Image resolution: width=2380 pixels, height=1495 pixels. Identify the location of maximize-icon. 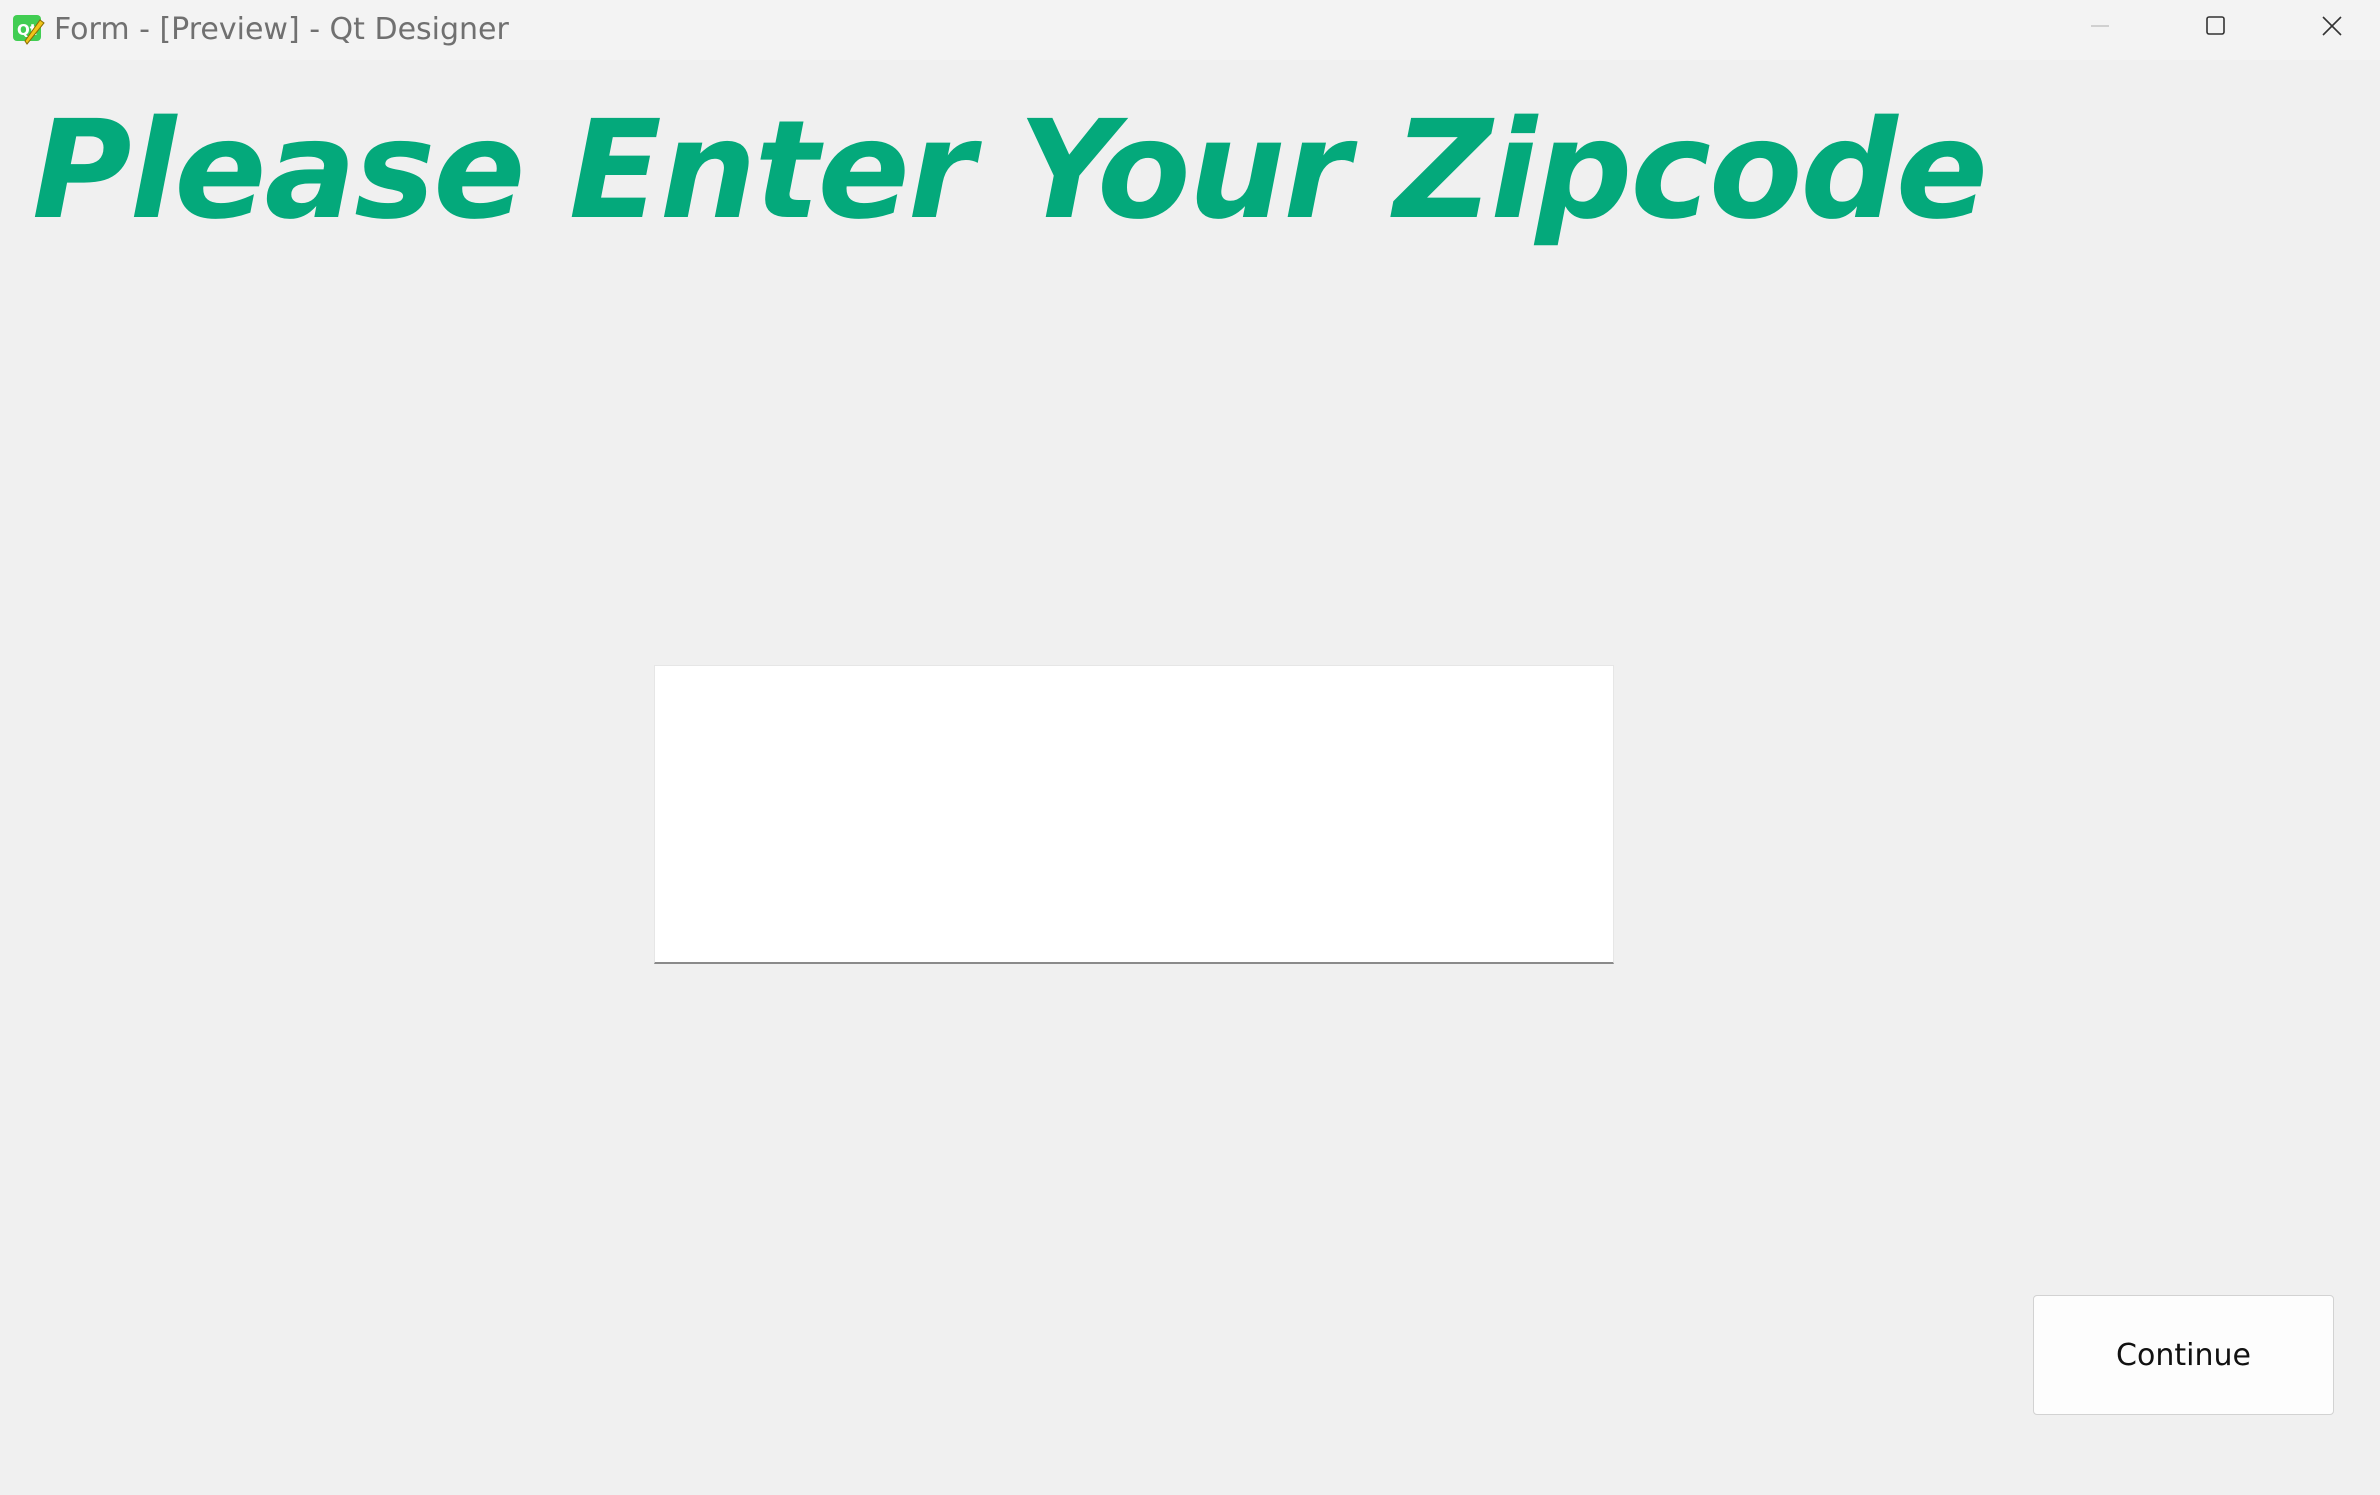
(2216, 28).